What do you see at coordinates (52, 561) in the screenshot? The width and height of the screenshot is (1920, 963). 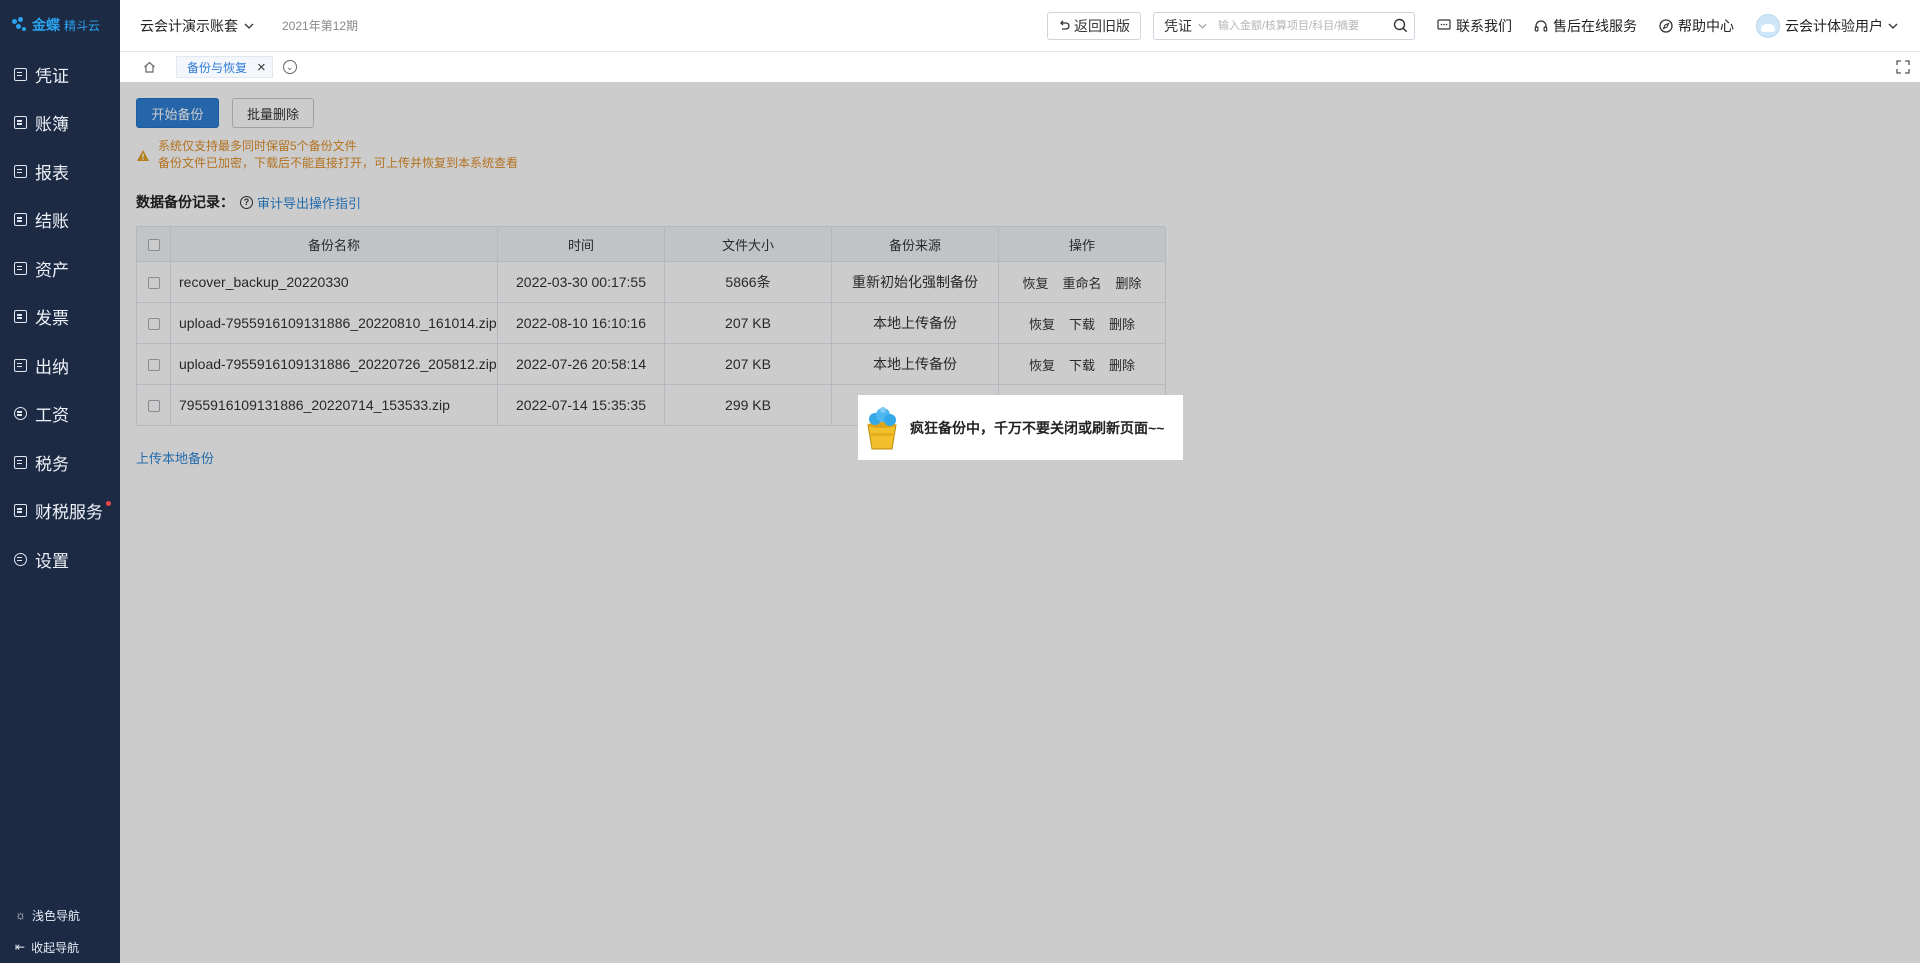 I see `sidebar-item-label: 设置` at bounding box center [52, 561].